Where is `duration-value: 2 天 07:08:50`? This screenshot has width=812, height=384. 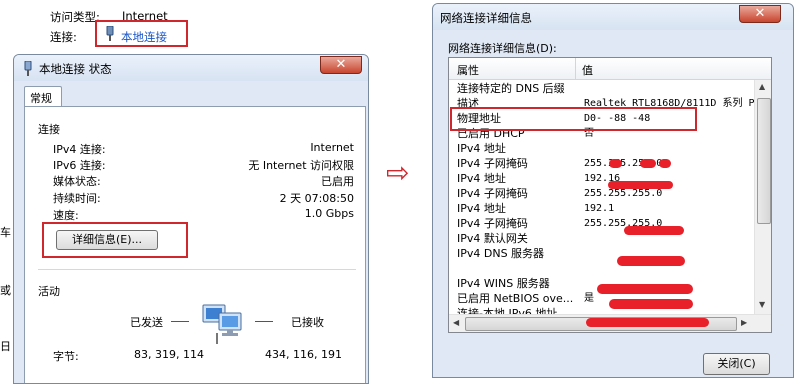
duration-value: 2 天 07:08:50 is located at coordinates (316, 198).